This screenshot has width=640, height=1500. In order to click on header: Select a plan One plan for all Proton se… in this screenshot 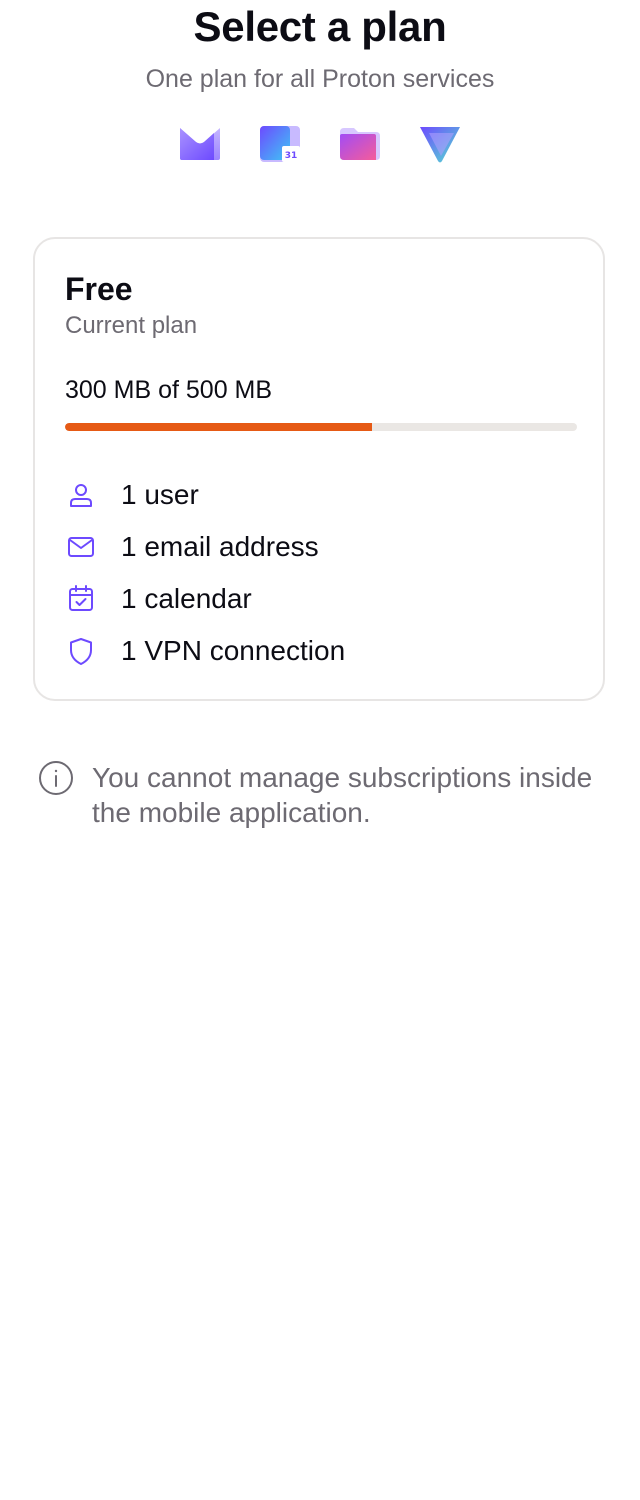, I will do `click(320, 82)`.